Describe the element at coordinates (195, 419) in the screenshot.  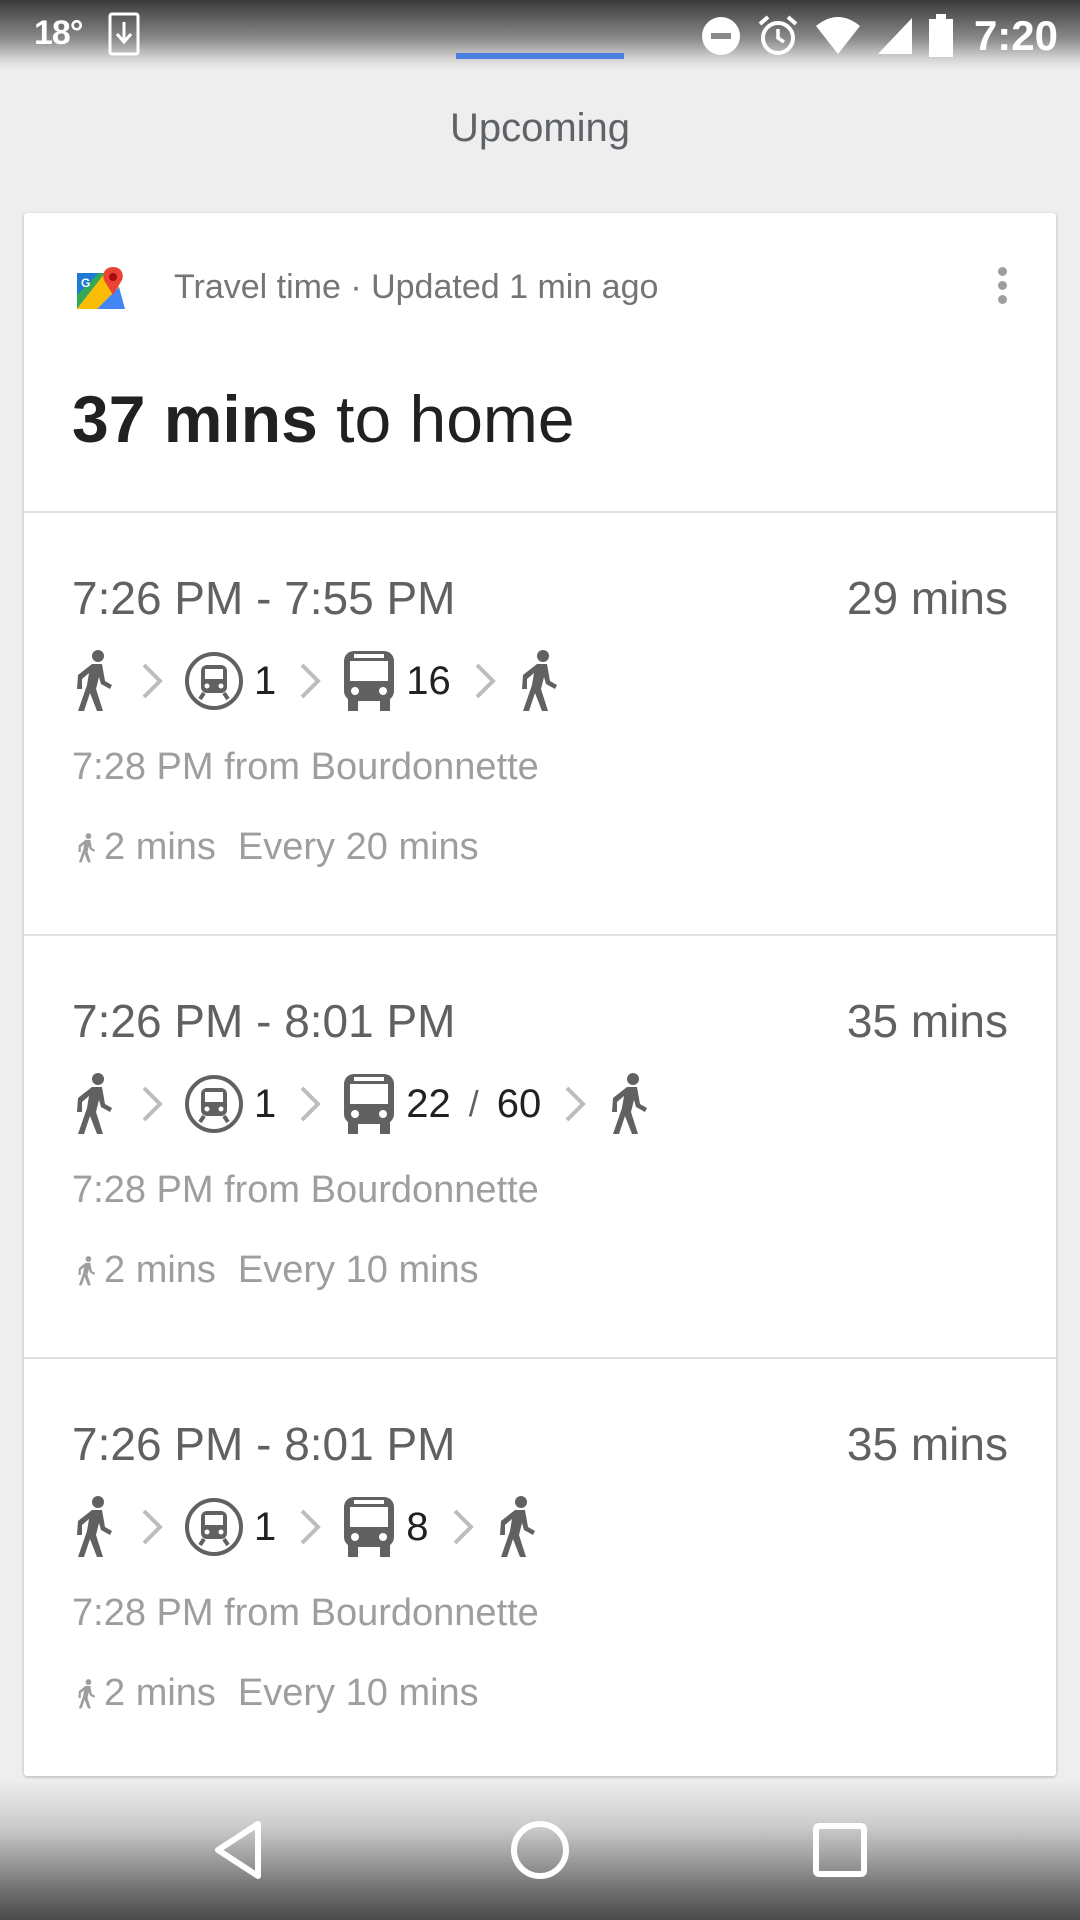
I see `travel-duration: 37 mins` at that location.